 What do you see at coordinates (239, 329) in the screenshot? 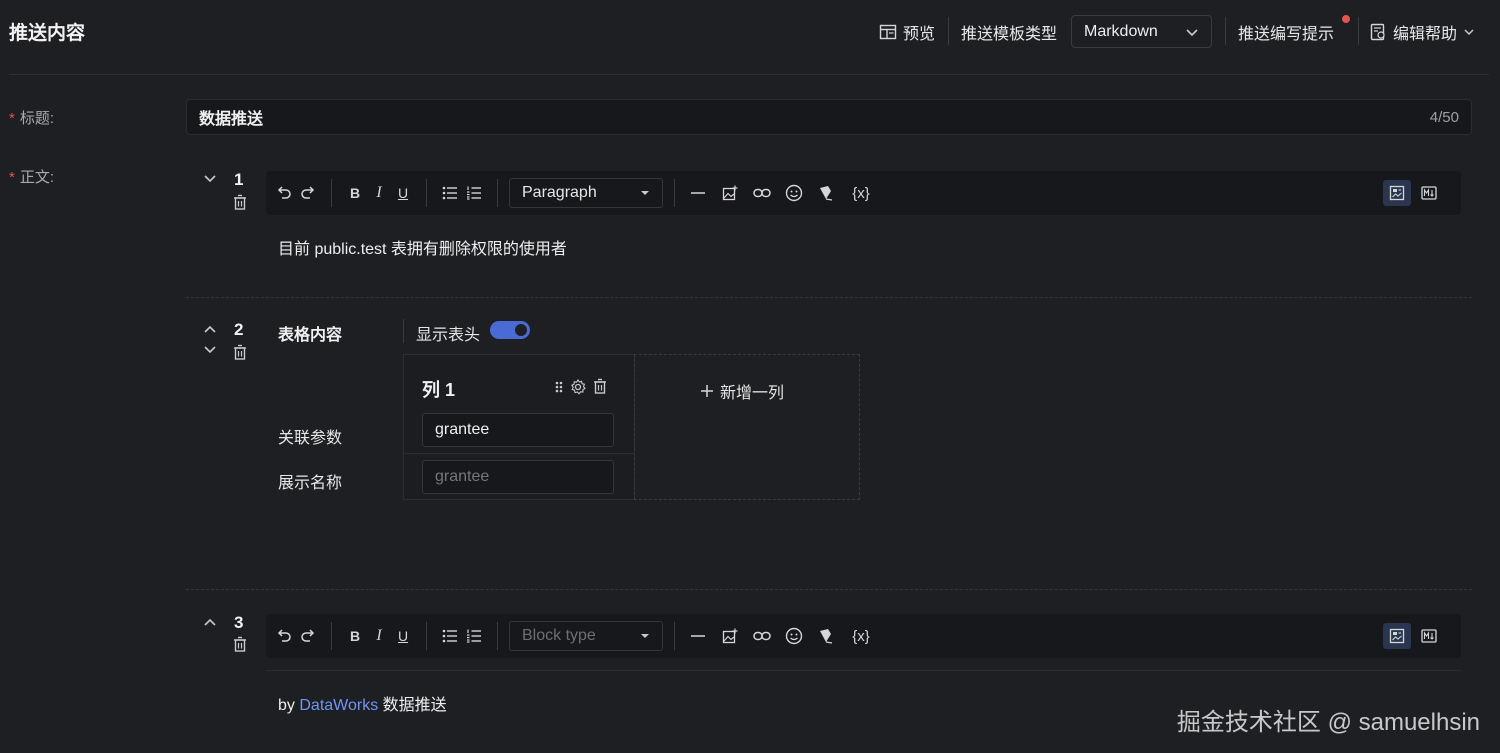
I see `block-number: 2` at bounding box center [239, 329].